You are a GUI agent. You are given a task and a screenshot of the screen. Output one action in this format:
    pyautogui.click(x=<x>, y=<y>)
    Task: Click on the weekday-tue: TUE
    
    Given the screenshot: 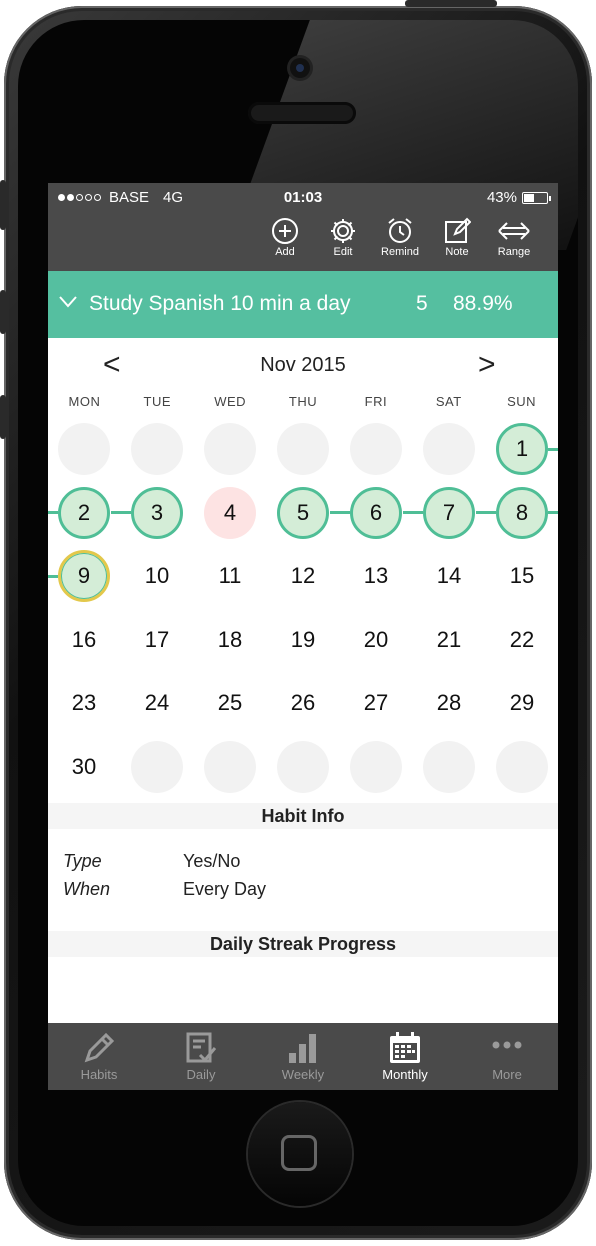 What is the action you would take?
    pyautogui.click(x=157, y=401)
    